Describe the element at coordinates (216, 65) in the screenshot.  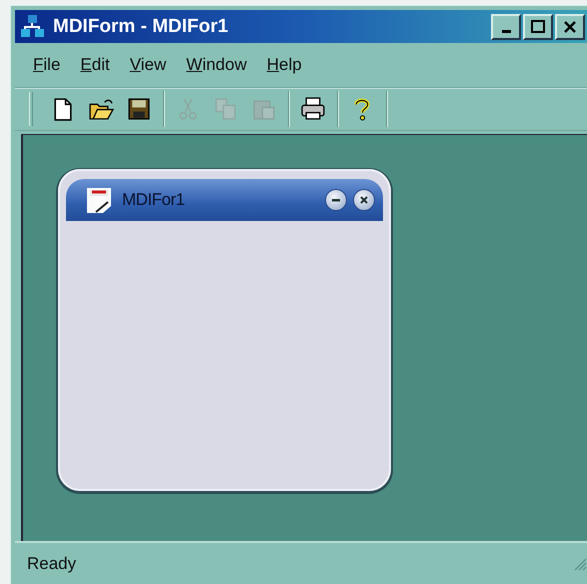
I see `menu-item: Window` at that location.